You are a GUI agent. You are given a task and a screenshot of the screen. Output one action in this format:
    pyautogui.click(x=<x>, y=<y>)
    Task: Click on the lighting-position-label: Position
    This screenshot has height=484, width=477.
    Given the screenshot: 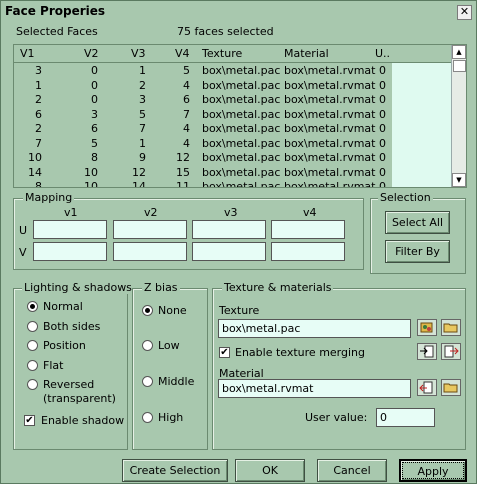 What is the action you would take?
    pyautogui.click(x=64, y=345)
    